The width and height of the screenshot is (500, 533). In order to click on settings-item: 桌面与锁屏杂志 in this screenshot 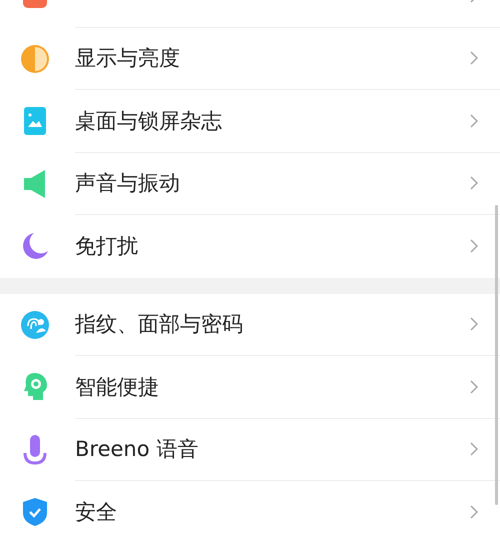, I will do `click(250, 121)`.